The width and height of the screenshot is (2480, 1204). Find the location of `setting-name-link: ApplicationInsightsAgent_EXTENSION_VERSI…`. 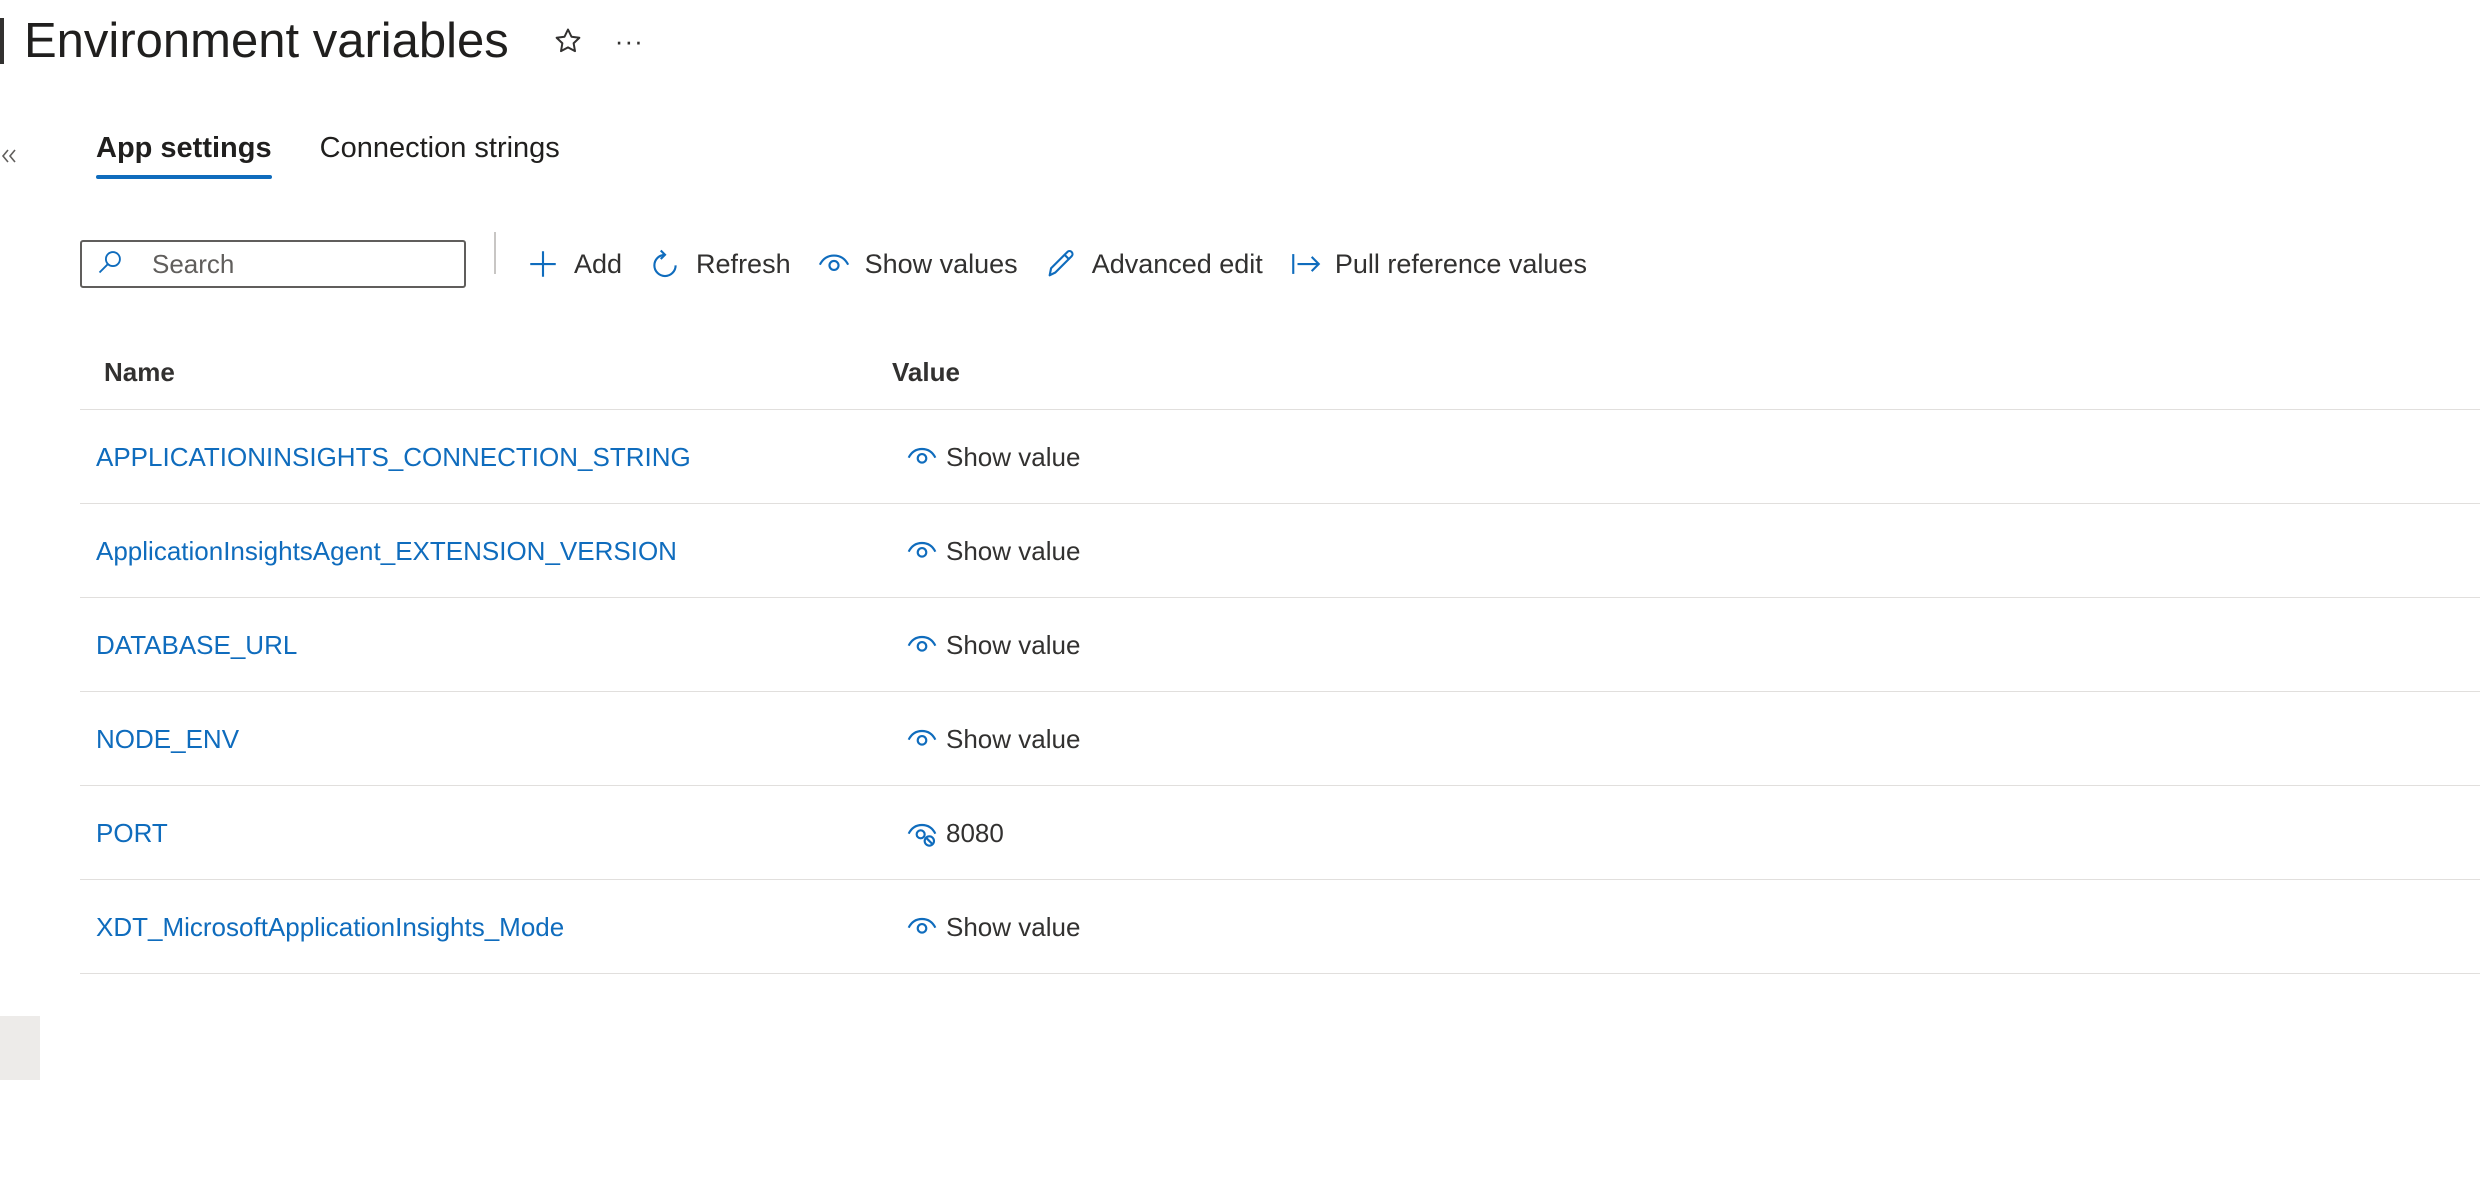

setting-name-link: ApplicationInsightsAgent_EXTENSION_VERSI… is located at coordinates (386, 551).